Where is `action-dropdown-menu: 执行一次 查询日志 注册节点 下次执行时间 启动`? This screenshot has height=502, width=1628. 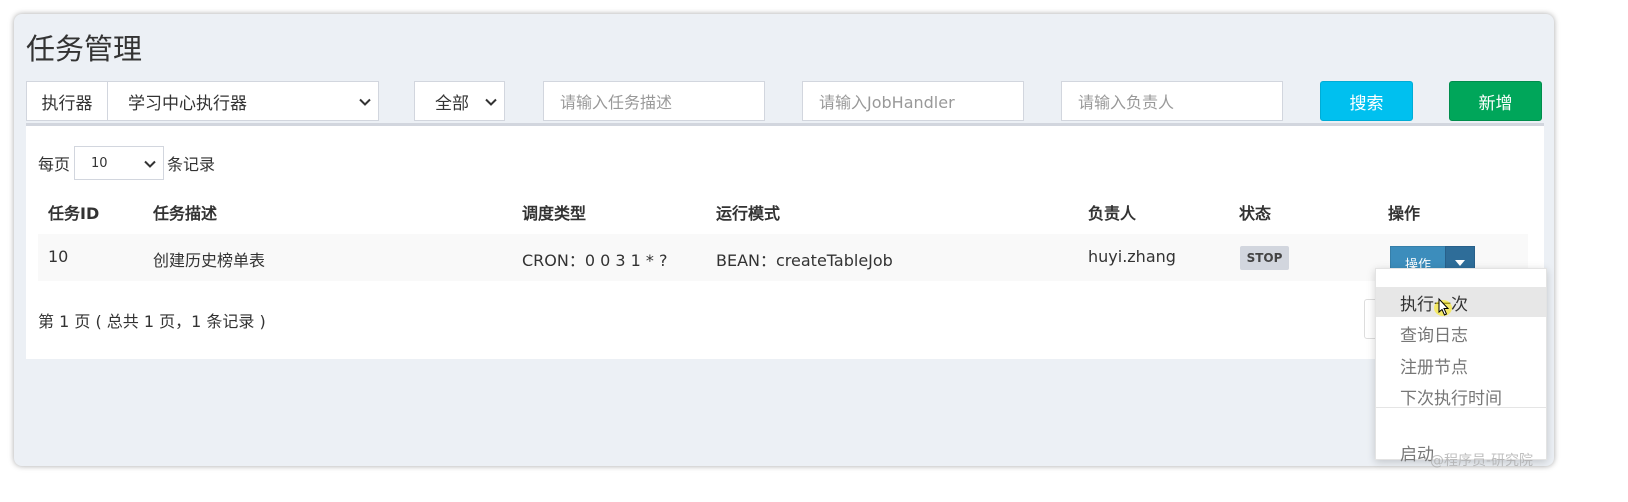 action-dropdown-menu: 执行一次 查询日志 注册节点 下次执行时间 启动 is located at coordinates (1461, 366).